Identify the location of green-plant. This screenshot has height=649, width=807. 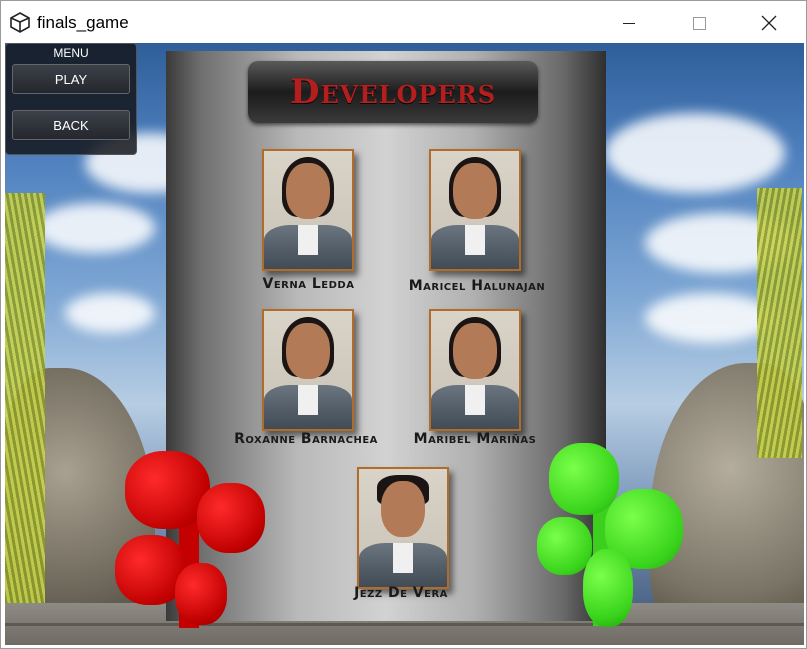
(612, 536).